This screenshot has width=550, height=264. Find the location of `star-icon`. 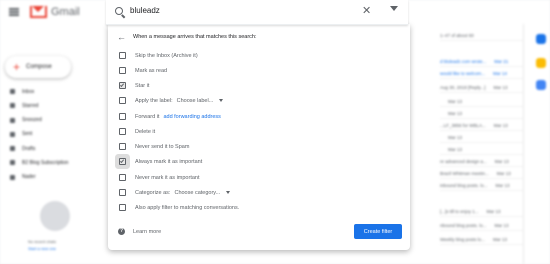

star-icon is located at coordinates (12, 106).